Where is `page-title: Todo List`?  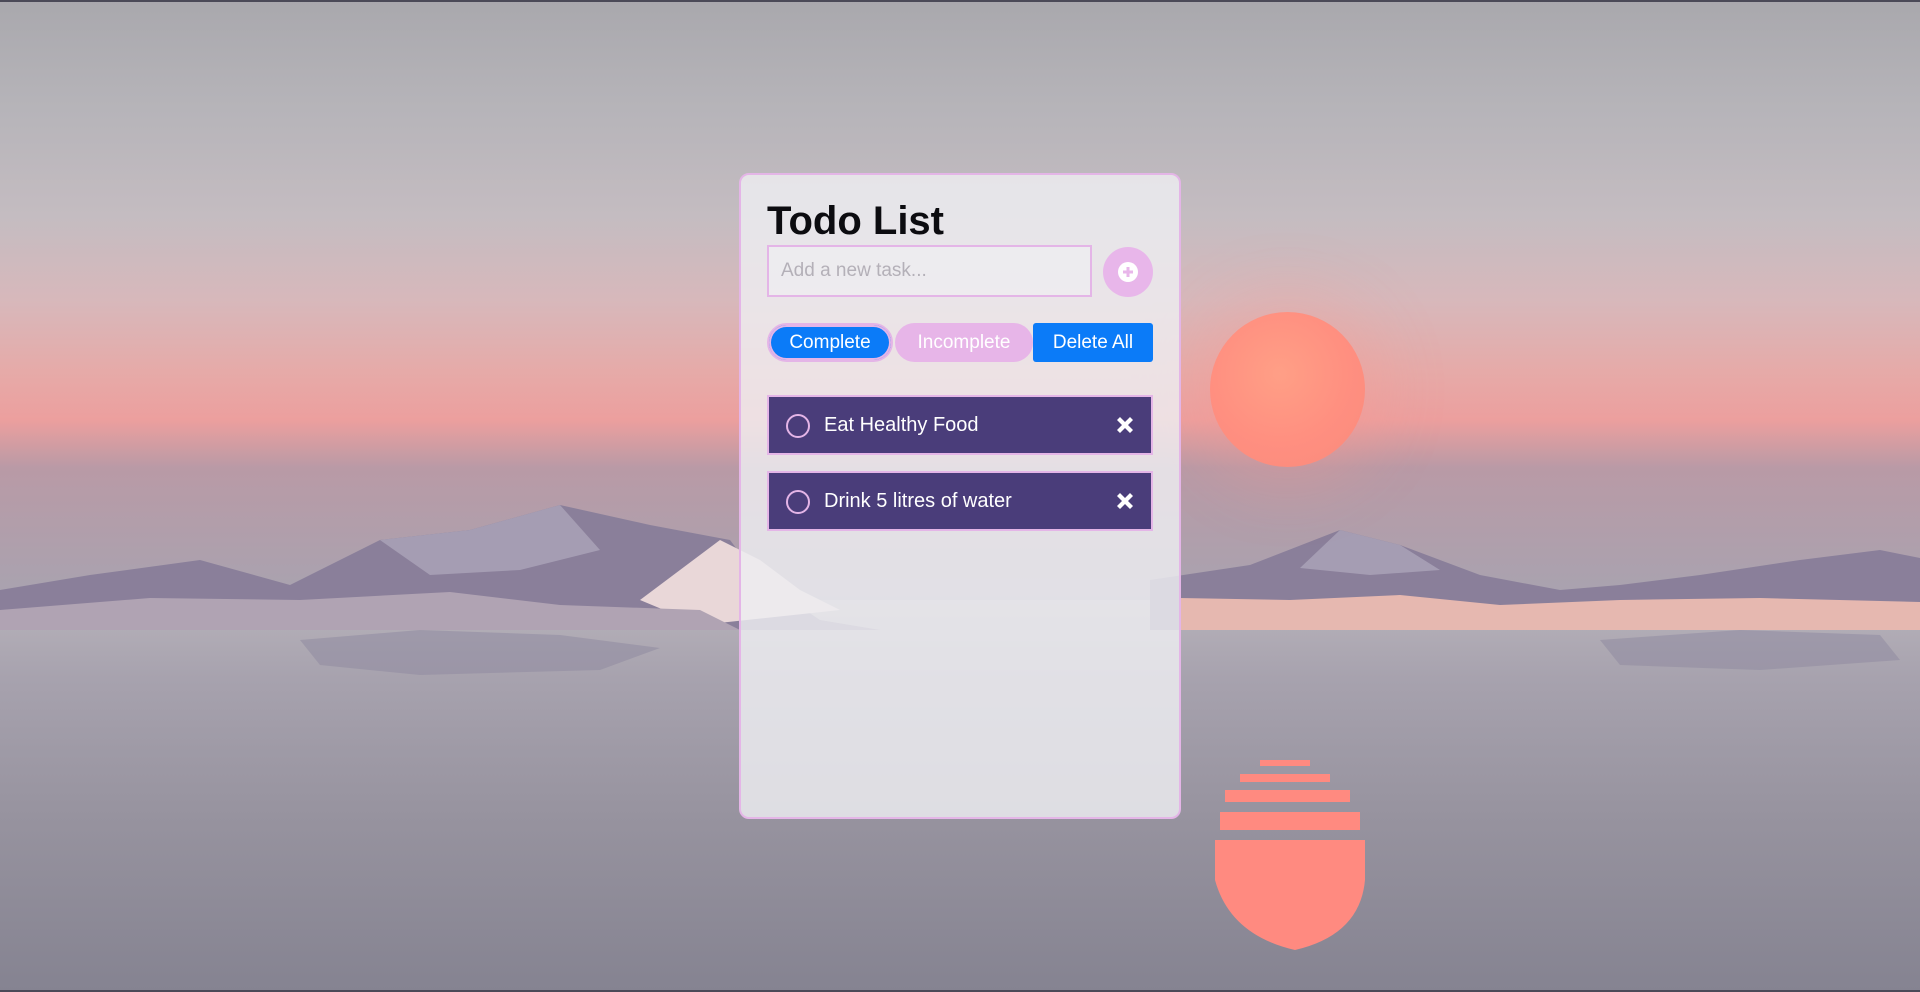 page-title: Todo List is located at coordinates (855, 221).